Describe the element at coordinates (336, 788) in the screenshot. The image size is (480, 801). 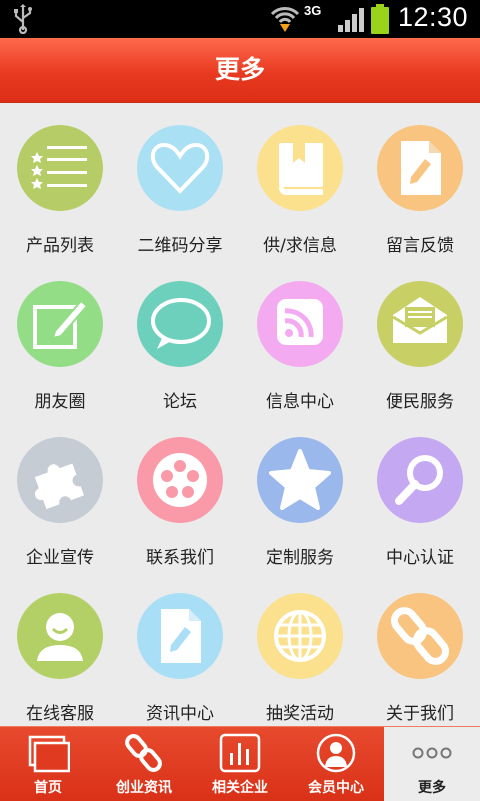
I see `tab-label: 会员中心` at that location.